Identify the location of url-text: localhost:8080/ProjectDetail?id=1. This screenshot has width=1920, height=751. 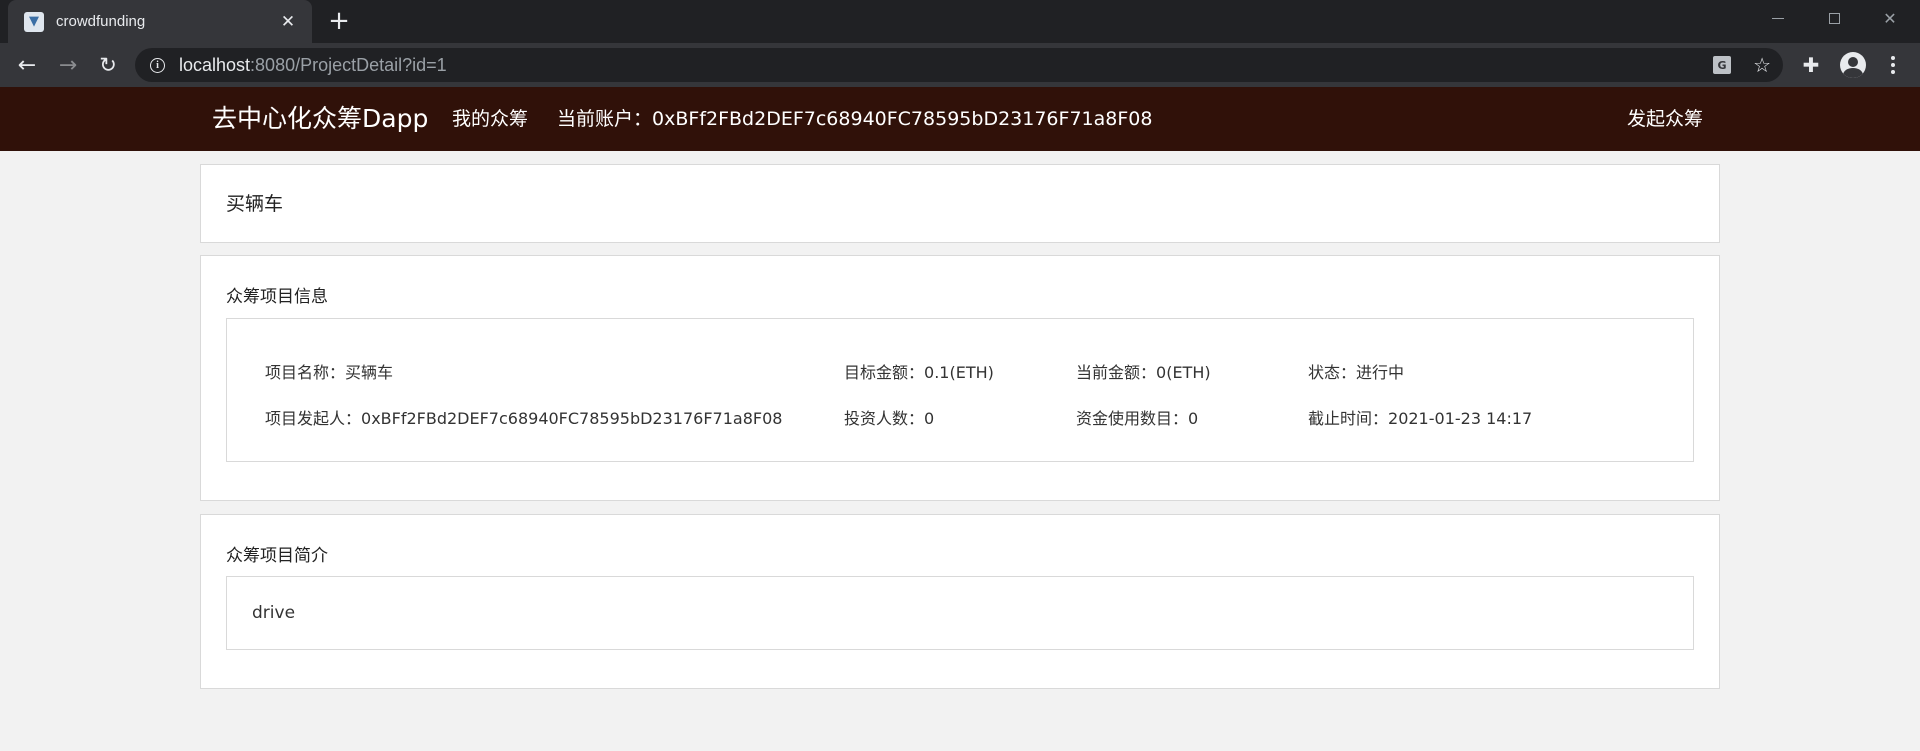
(313, 65).